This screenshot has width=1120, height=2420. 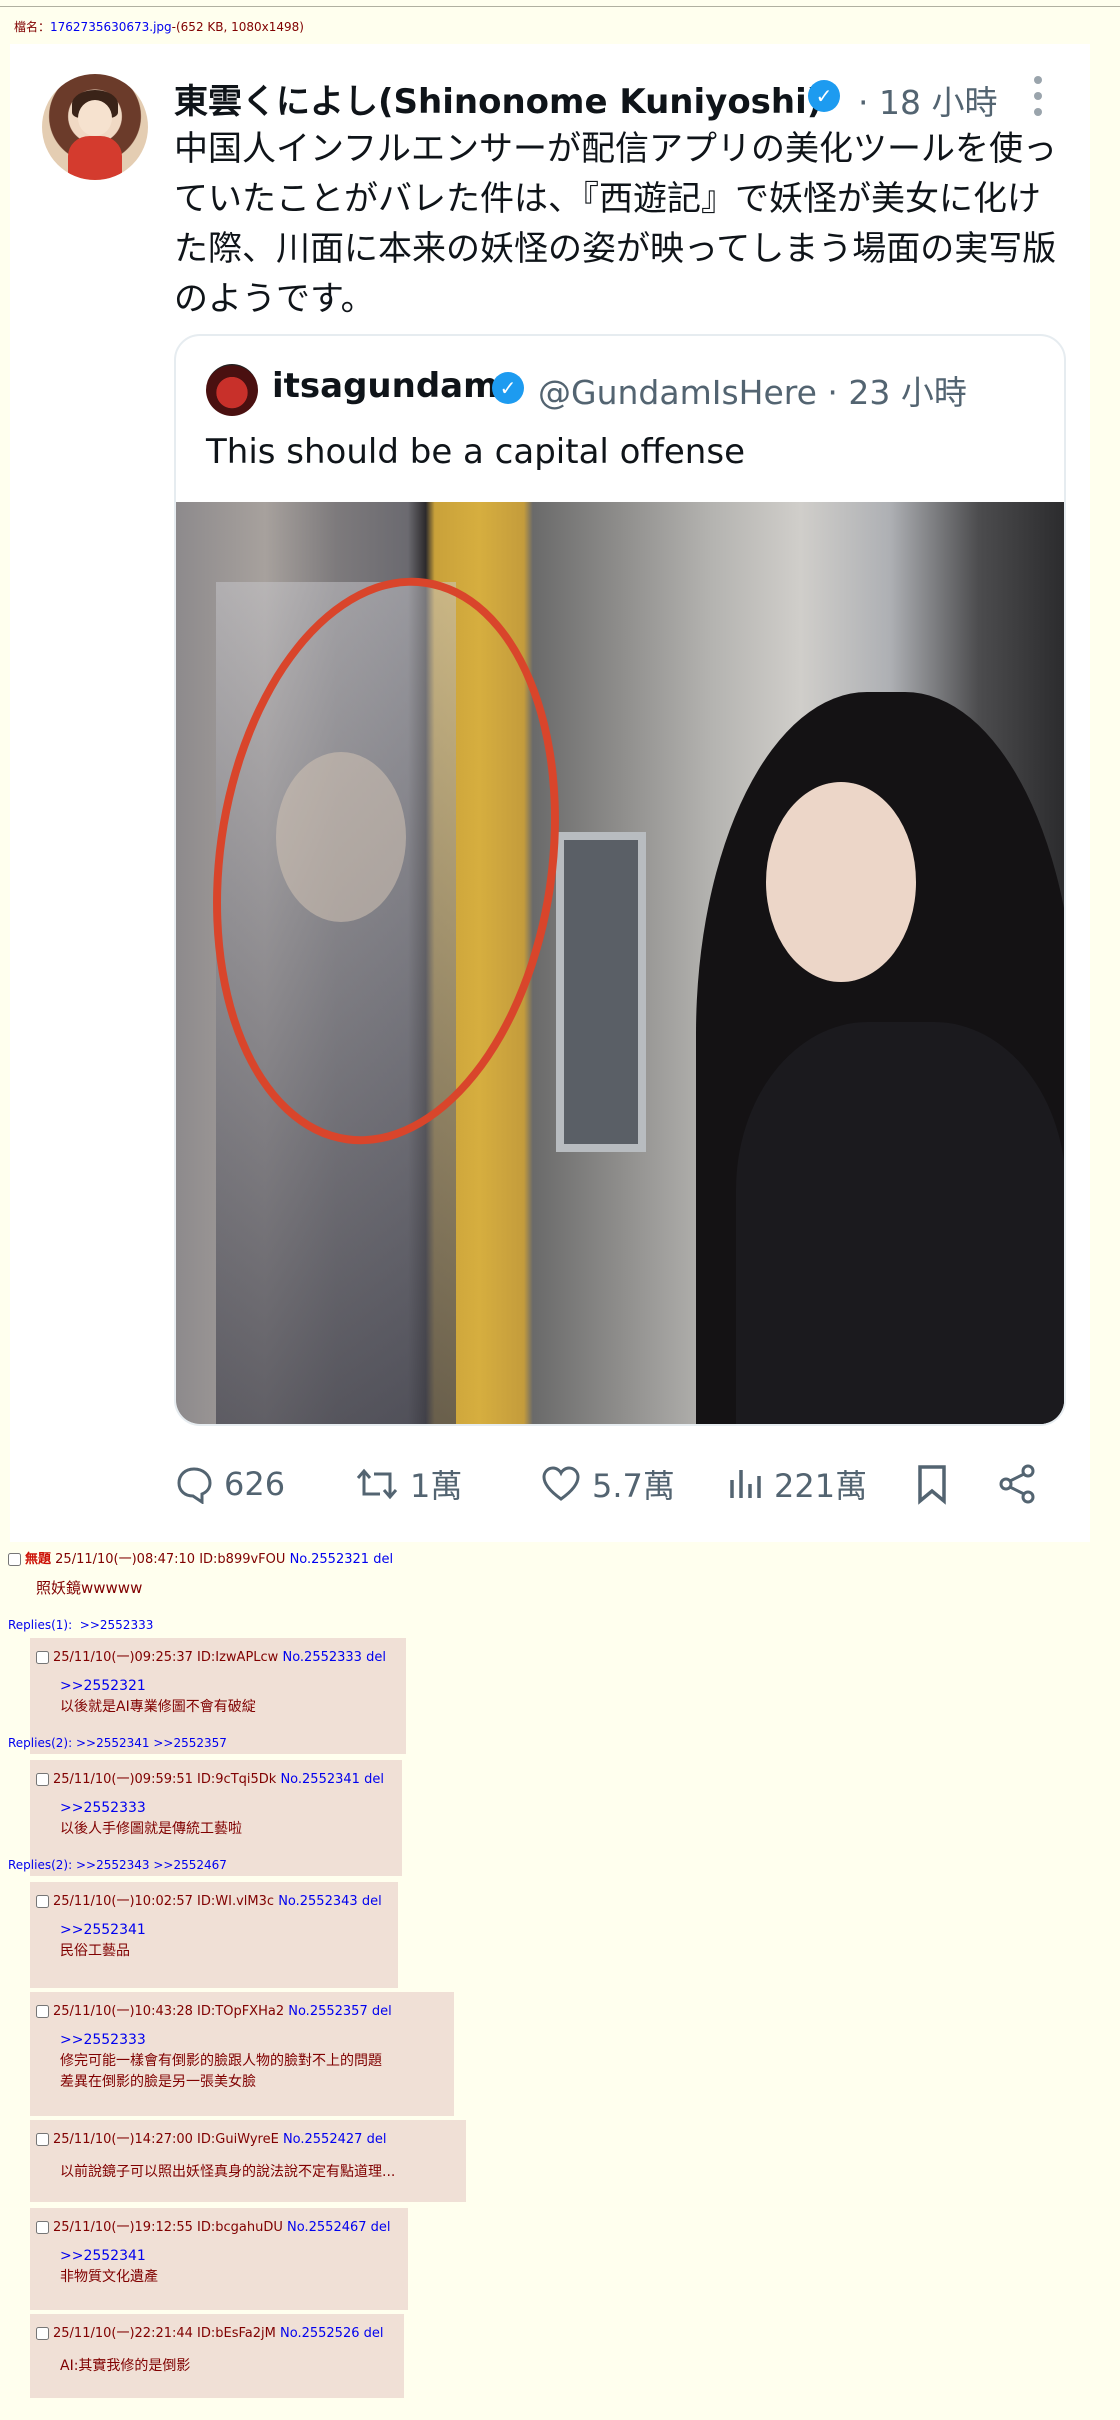 What do you see at coordinates (255, 1484) in the screenshot?
I see `reply-count: 626` at bounding box center [255, 1484].